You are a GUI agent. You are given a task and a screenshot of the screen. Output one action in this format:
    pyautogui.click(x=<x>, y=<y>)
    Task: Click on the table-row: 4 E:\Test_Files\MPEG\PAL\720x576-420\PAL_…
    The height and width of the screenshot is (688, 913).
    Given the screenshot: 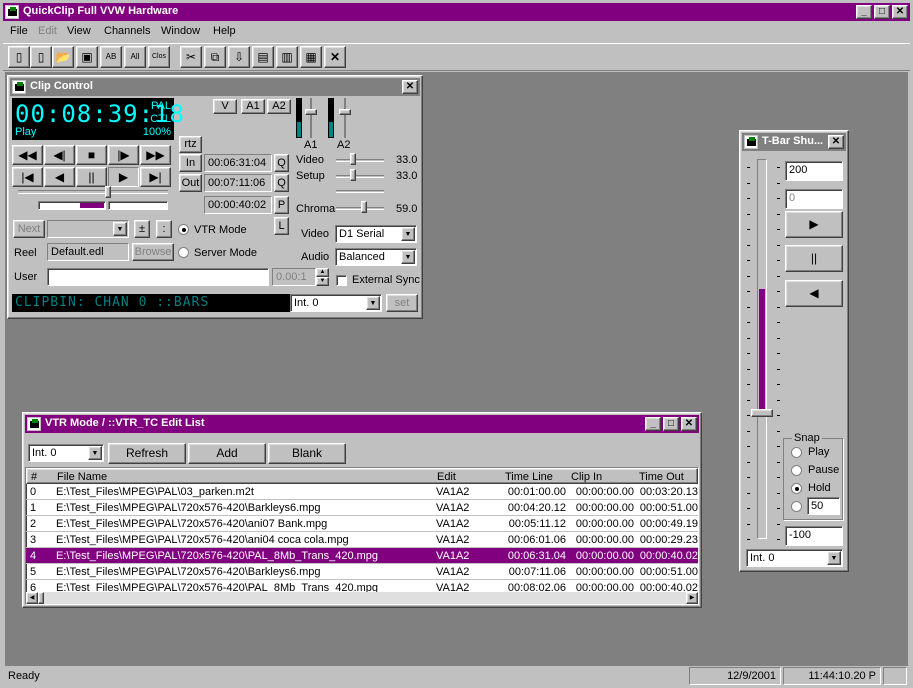 What is the action you would take?
    pyautogui.click(x=362, y=556)
    